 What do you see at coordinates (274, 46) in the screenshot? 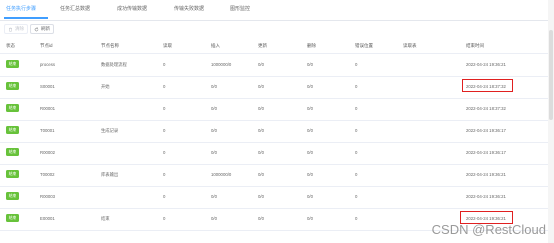
I see `table-header: 状态 节点id 节点名称 读取 插入 更新 删除 错误位置 读取表 结束时间` at bounding box center [274, 46].